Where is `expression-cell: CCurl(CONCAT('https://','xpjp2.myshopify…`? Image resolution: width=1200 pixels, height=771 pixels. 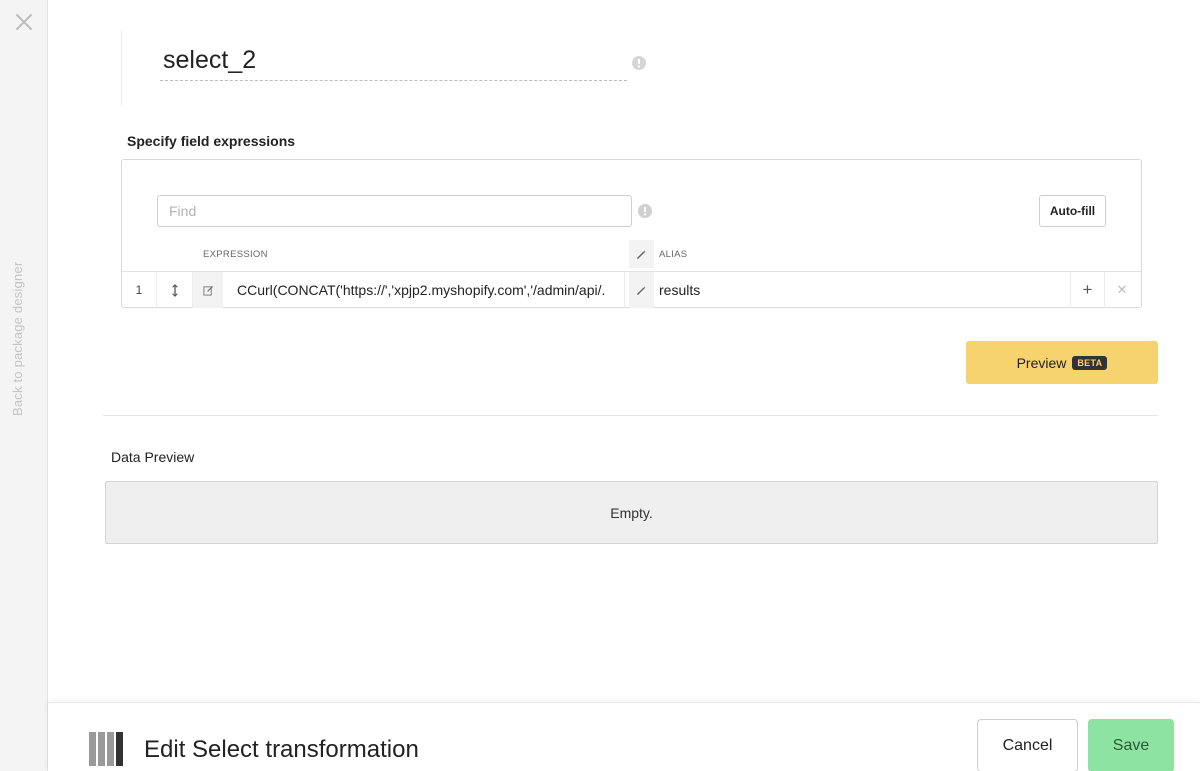
expression-cell: CCurl(CONCAT('https://','xpjp2.myshopify… is located at coordinates (424, 290).